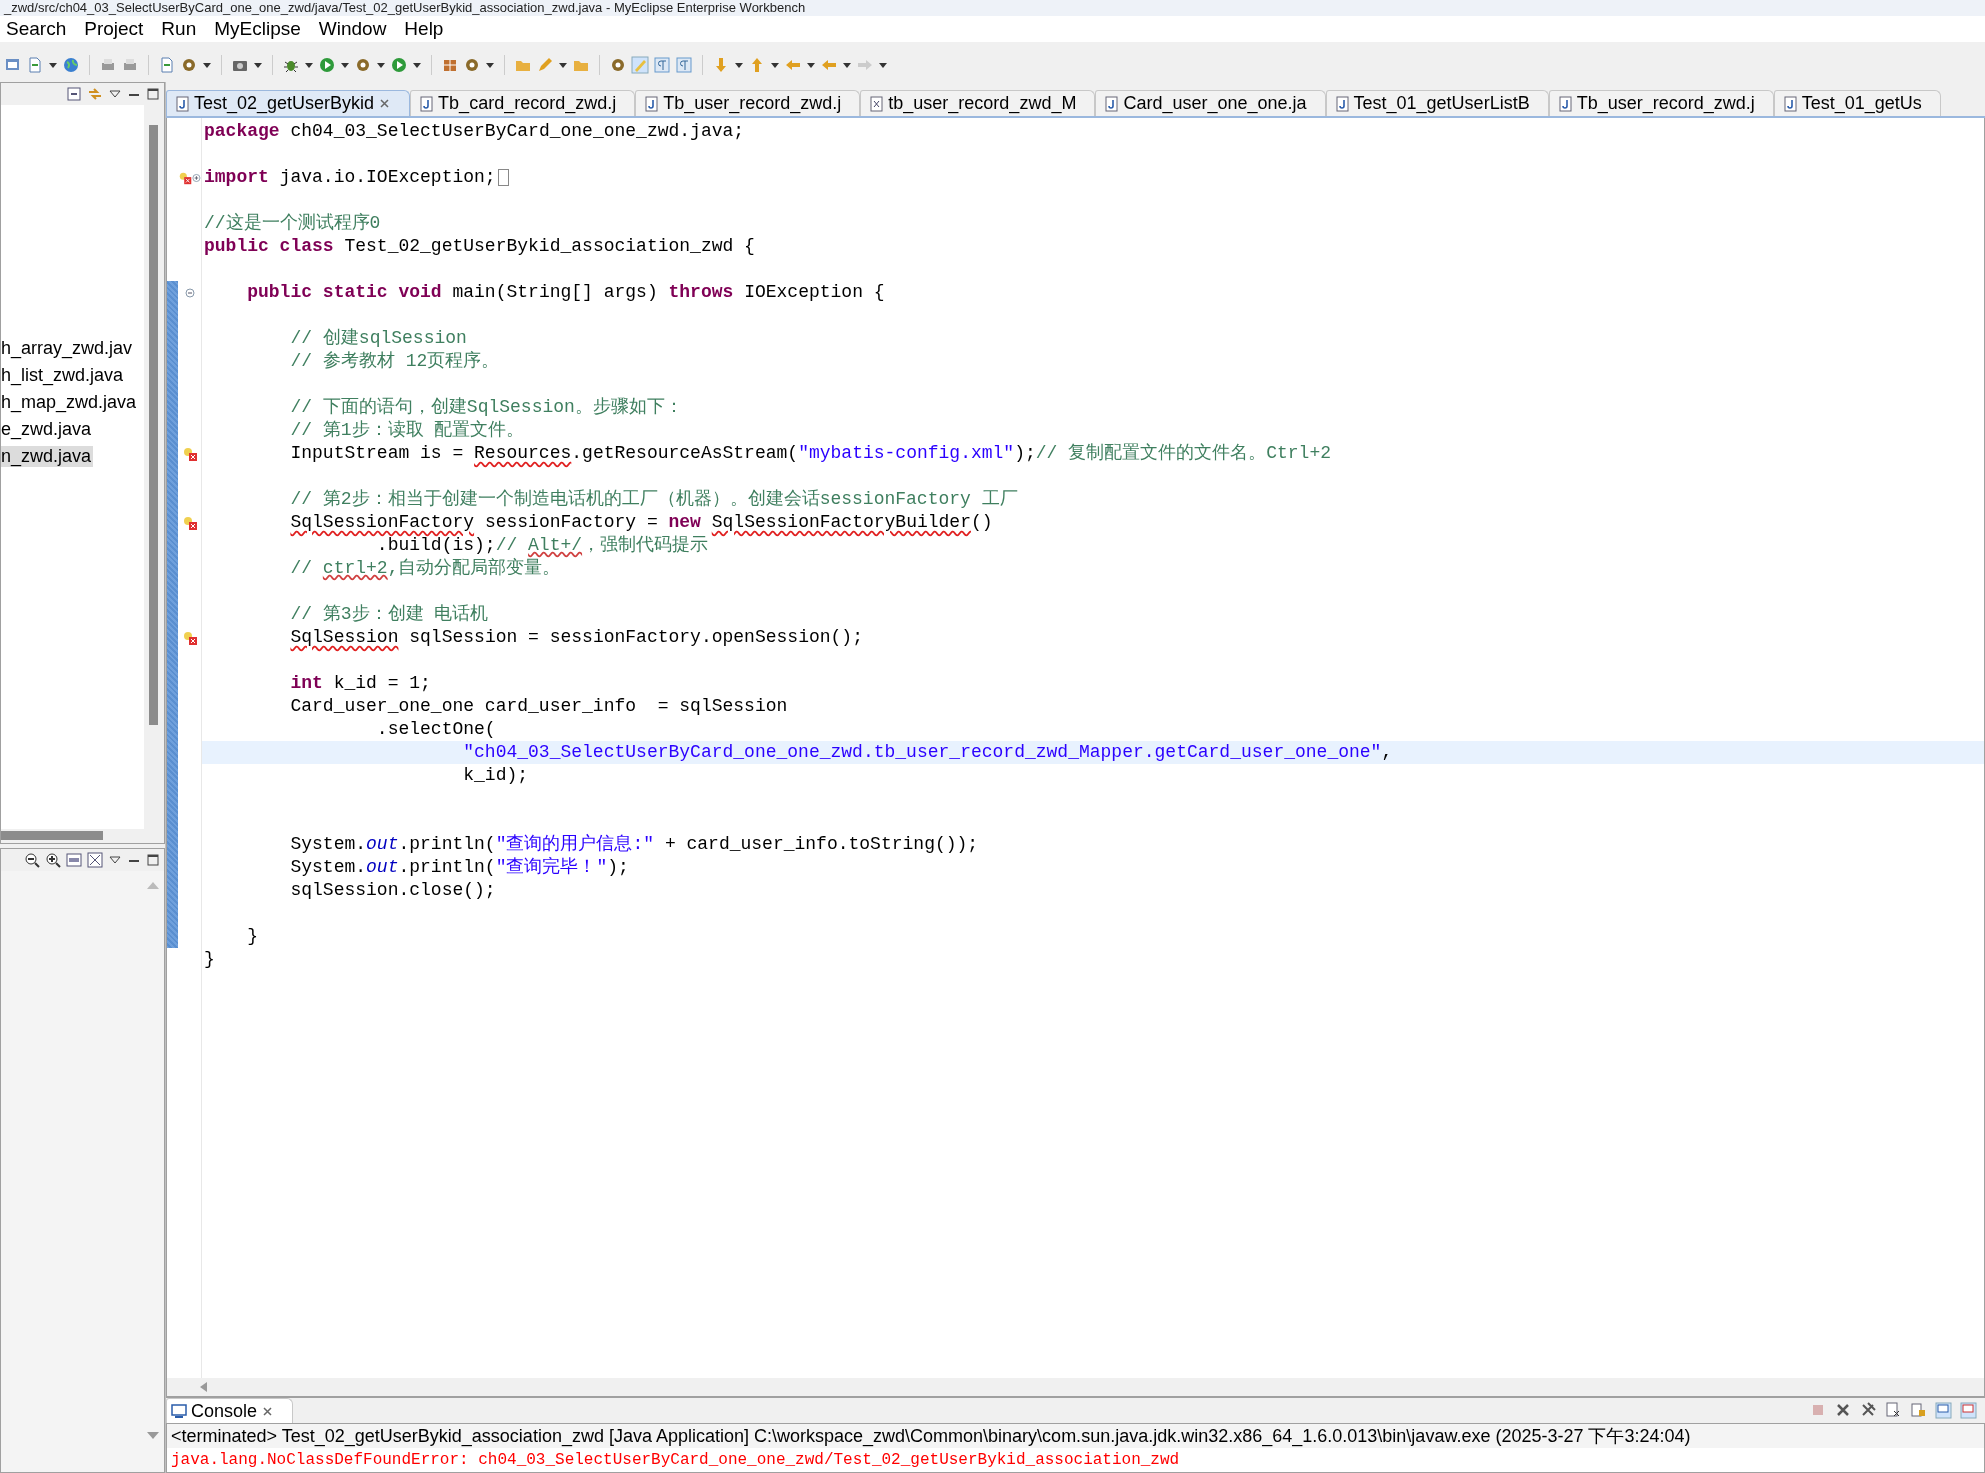 The width and height of the screenshot is (1985, 1473). I want to click on xml-file-icon, so click(877, 103).